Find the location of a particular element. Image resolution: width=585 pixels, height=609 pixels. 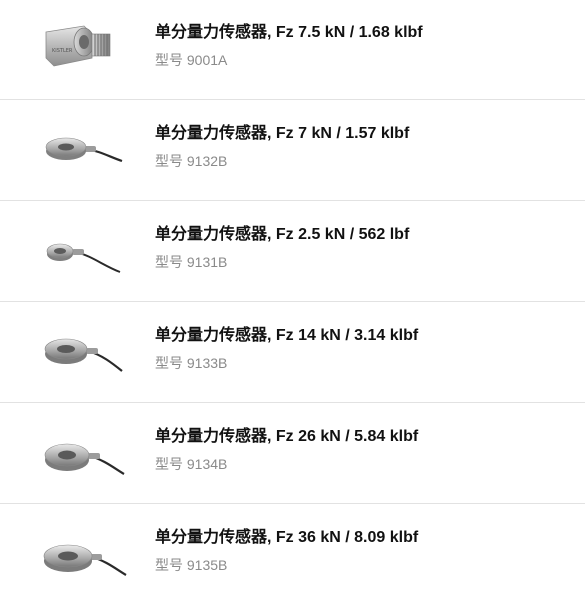

product-model: 型号 9131B is located at coordinates (191, 262).